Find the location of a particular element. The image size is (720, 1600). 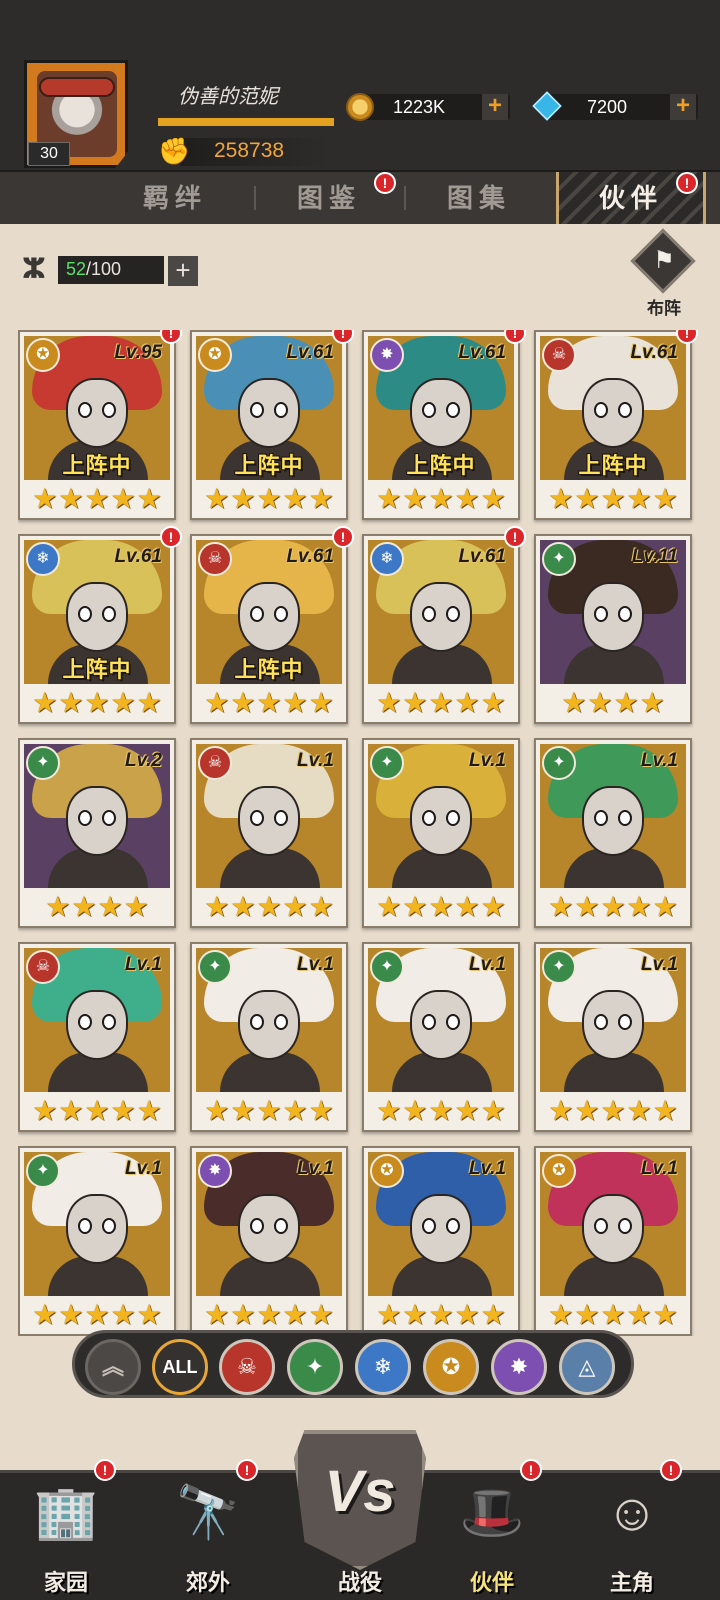

filter-nature-button: ✦ is located at coordinates (315, 1367).